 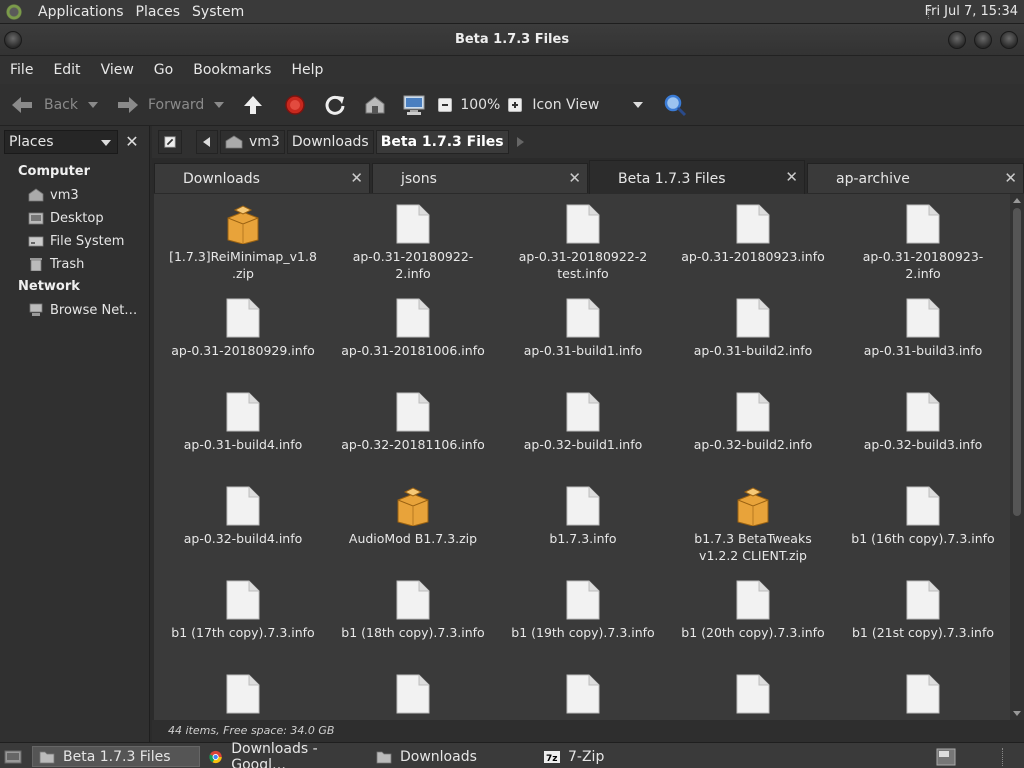 I want to click on file-name: ap-0.32-build1.info, so click(x=583, y=444).